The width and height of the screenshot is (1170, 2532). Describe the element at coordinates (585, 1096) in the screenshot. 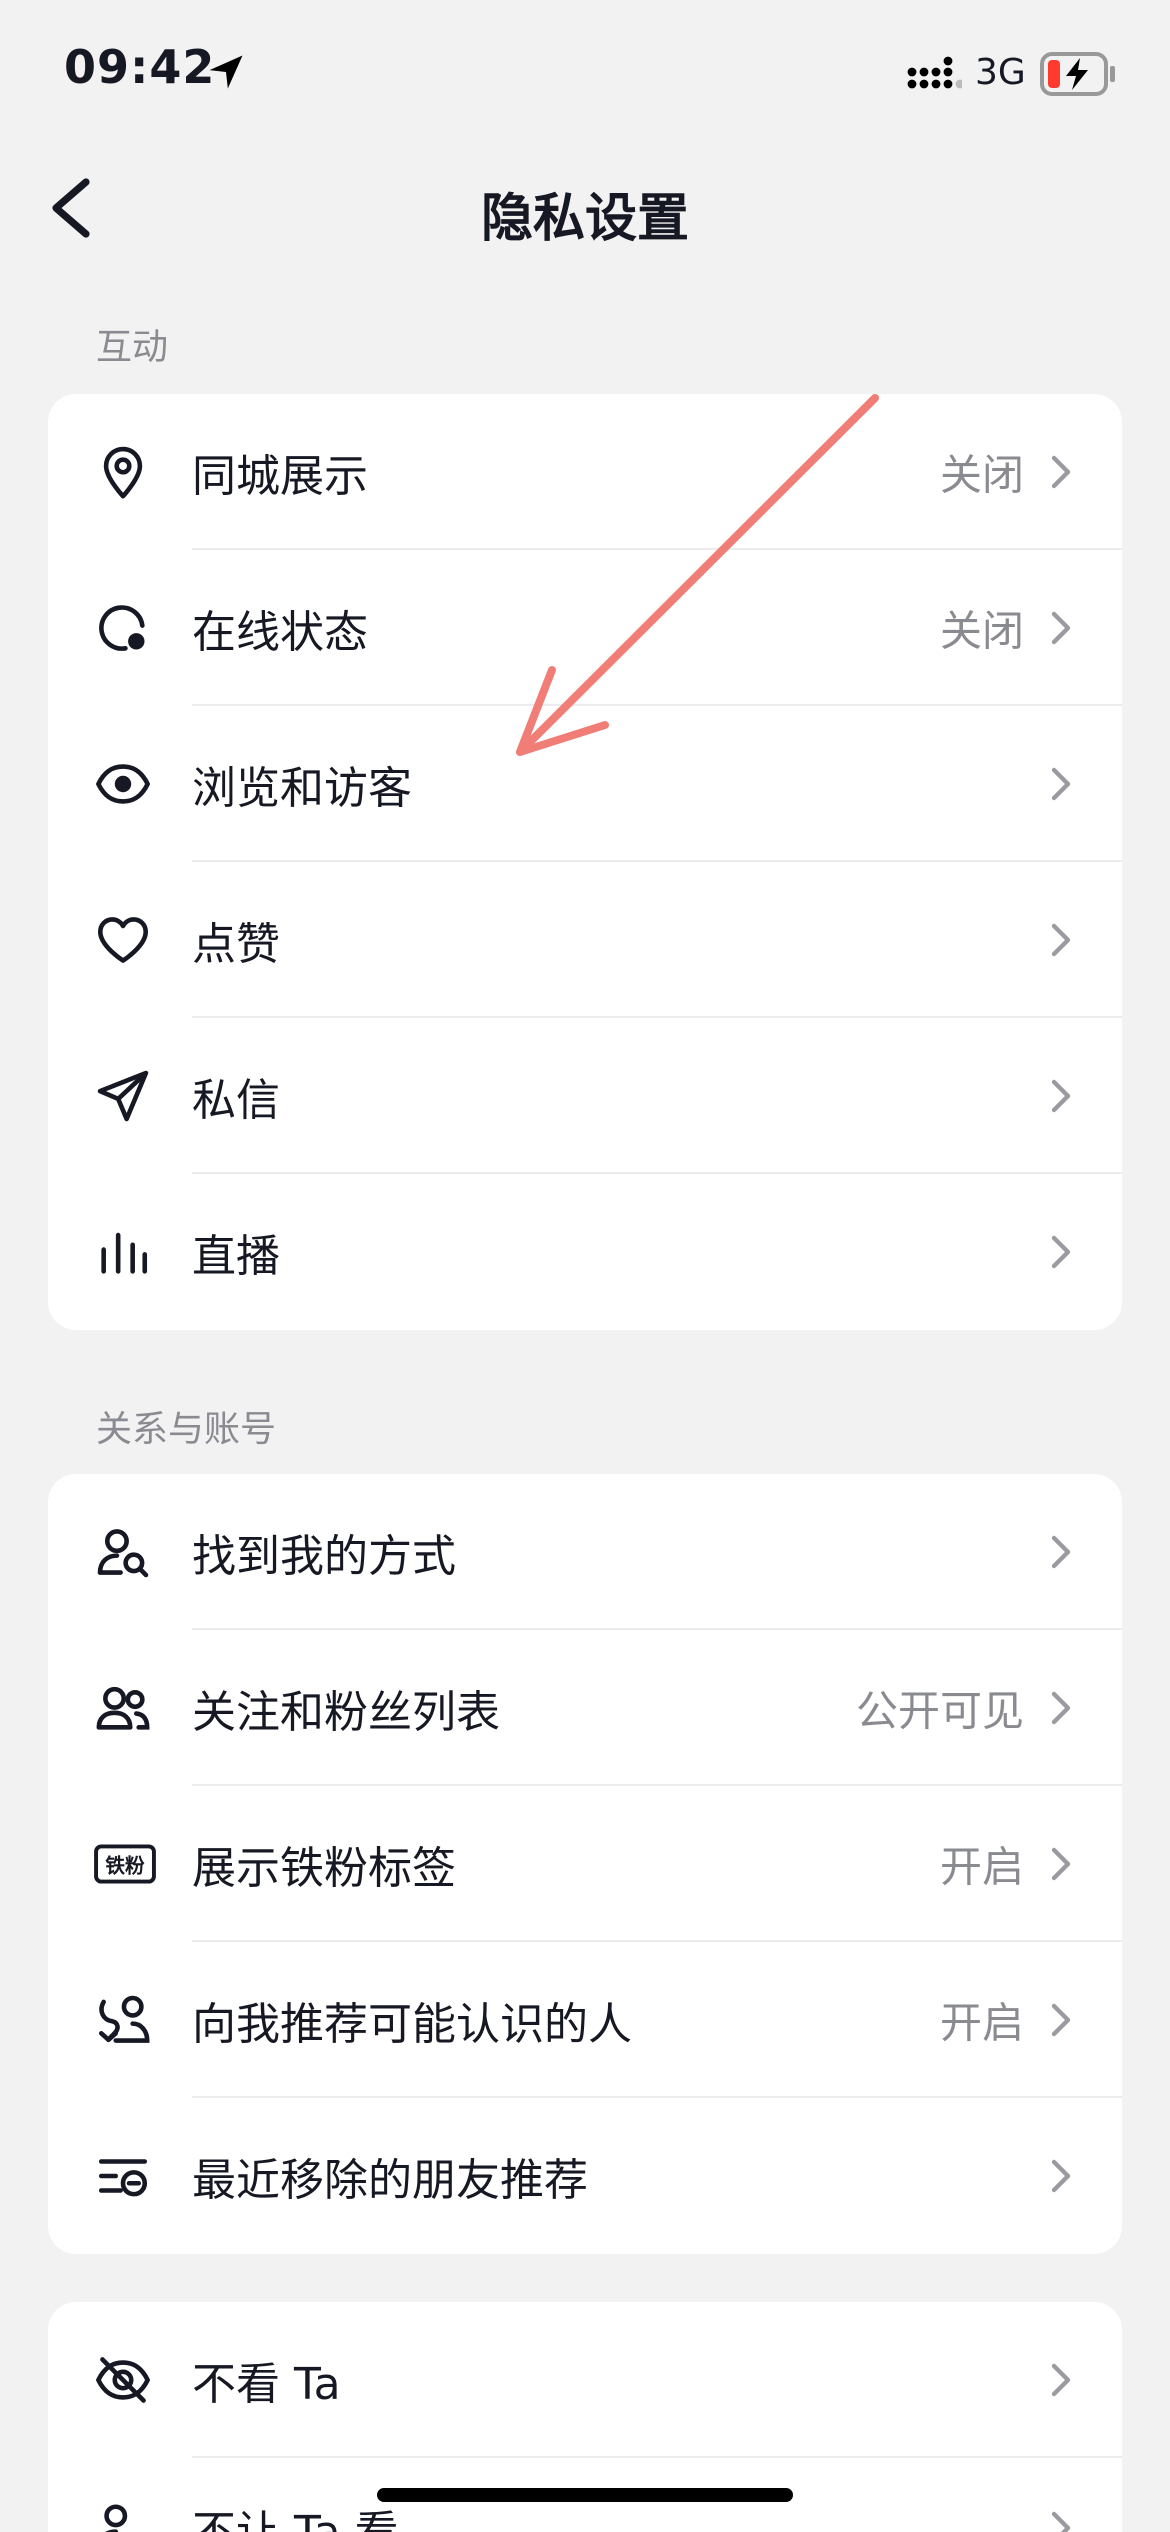

I see `row-direct-message: 私信` at that location.